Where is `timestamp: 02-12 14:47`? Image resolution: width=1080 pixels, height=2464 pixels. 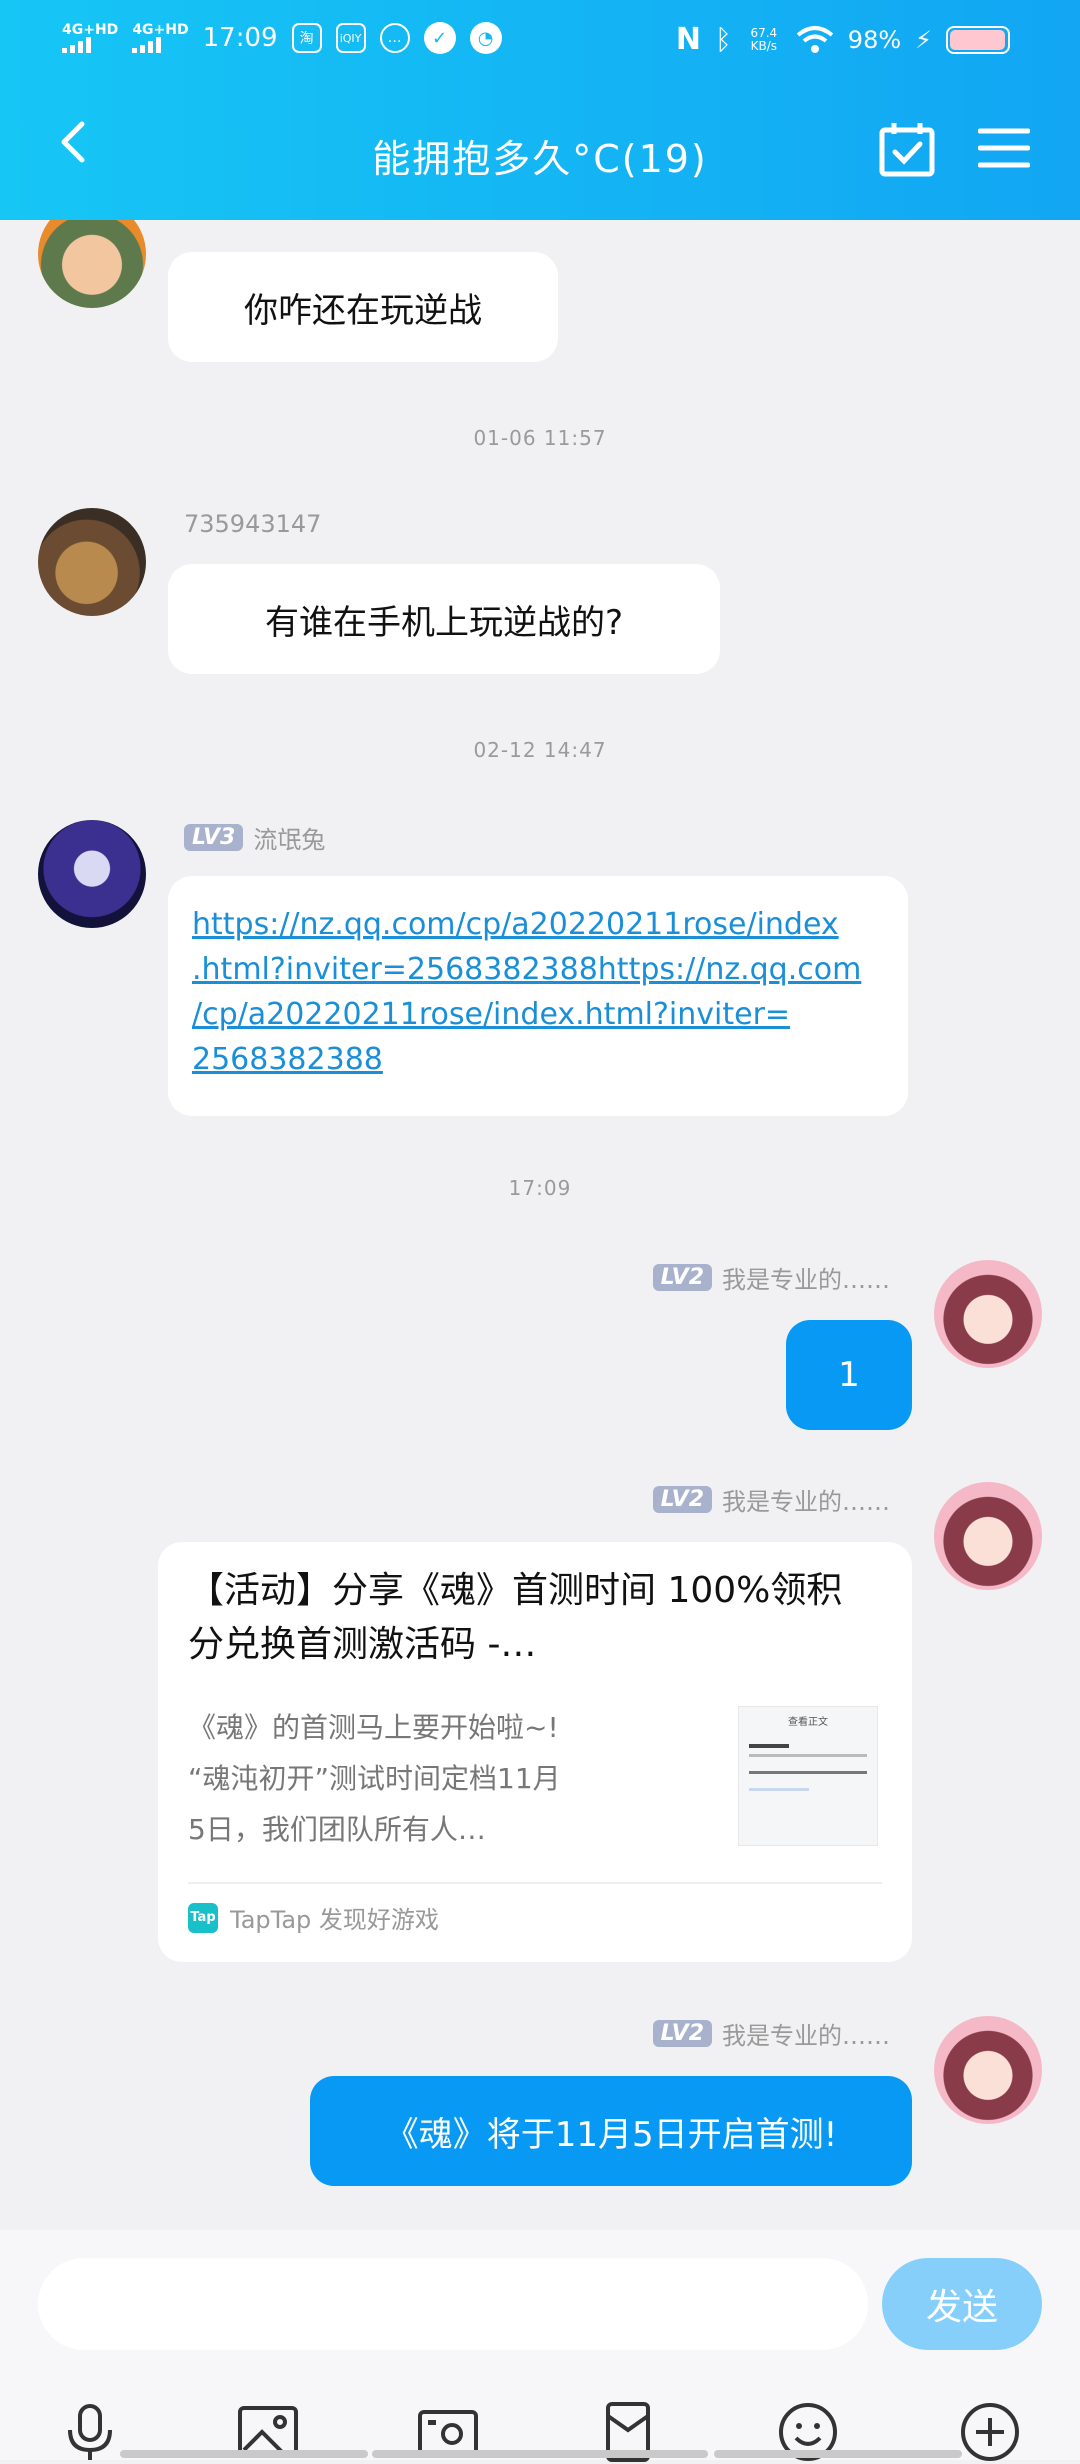 timestamp: 02-12 14:47 is located at coordinates (540, 750).